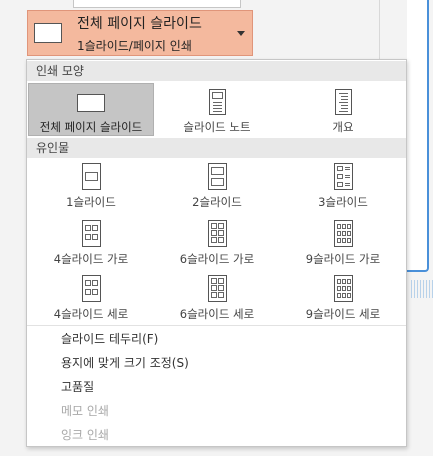  What do you see at coordinates (139, 23) in the screenshot?
I see `layout-button-title: 전체 페이지 슬라이드` at bounding box center [139, 23].